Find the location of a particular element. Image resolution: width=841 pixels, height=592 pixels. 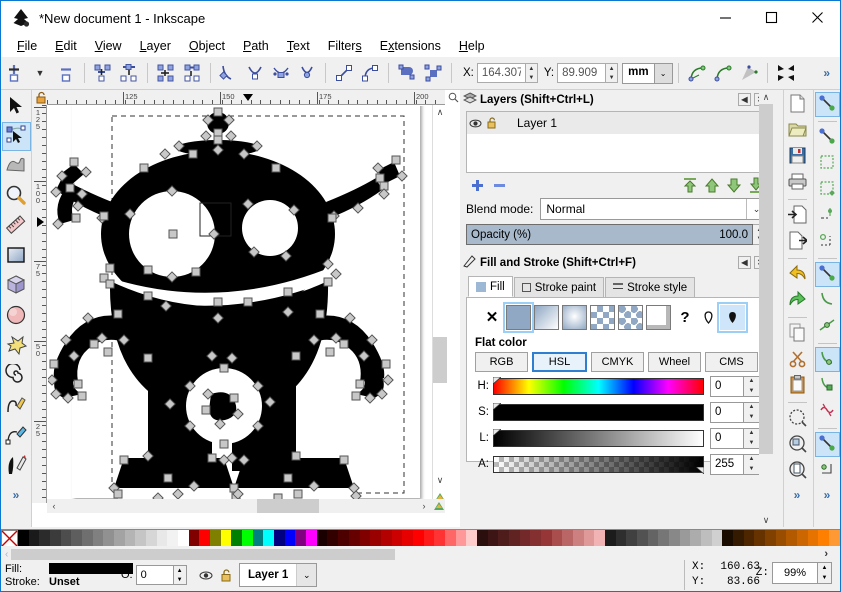

color-mode-wheel: Wheel is located at coordinates (674, 362).